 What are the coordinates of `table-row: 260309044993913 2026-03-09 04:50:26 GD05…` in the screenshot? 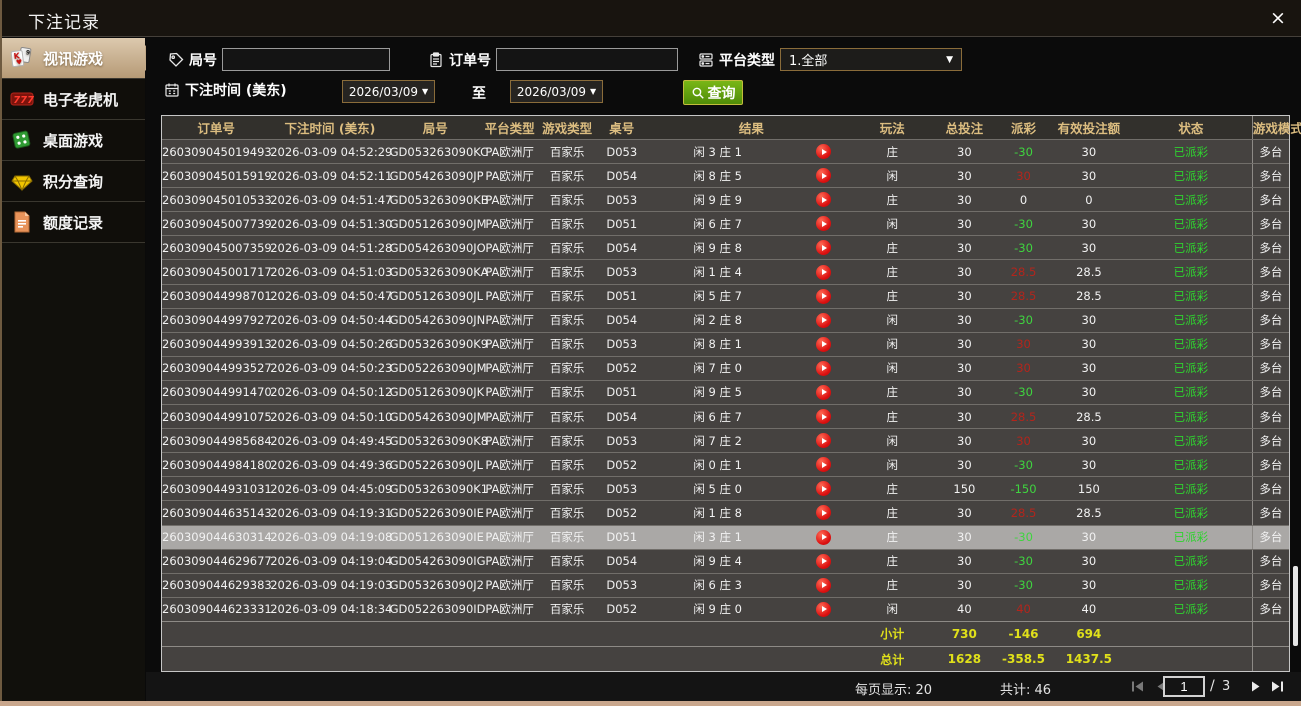 It's located at (725, 343).